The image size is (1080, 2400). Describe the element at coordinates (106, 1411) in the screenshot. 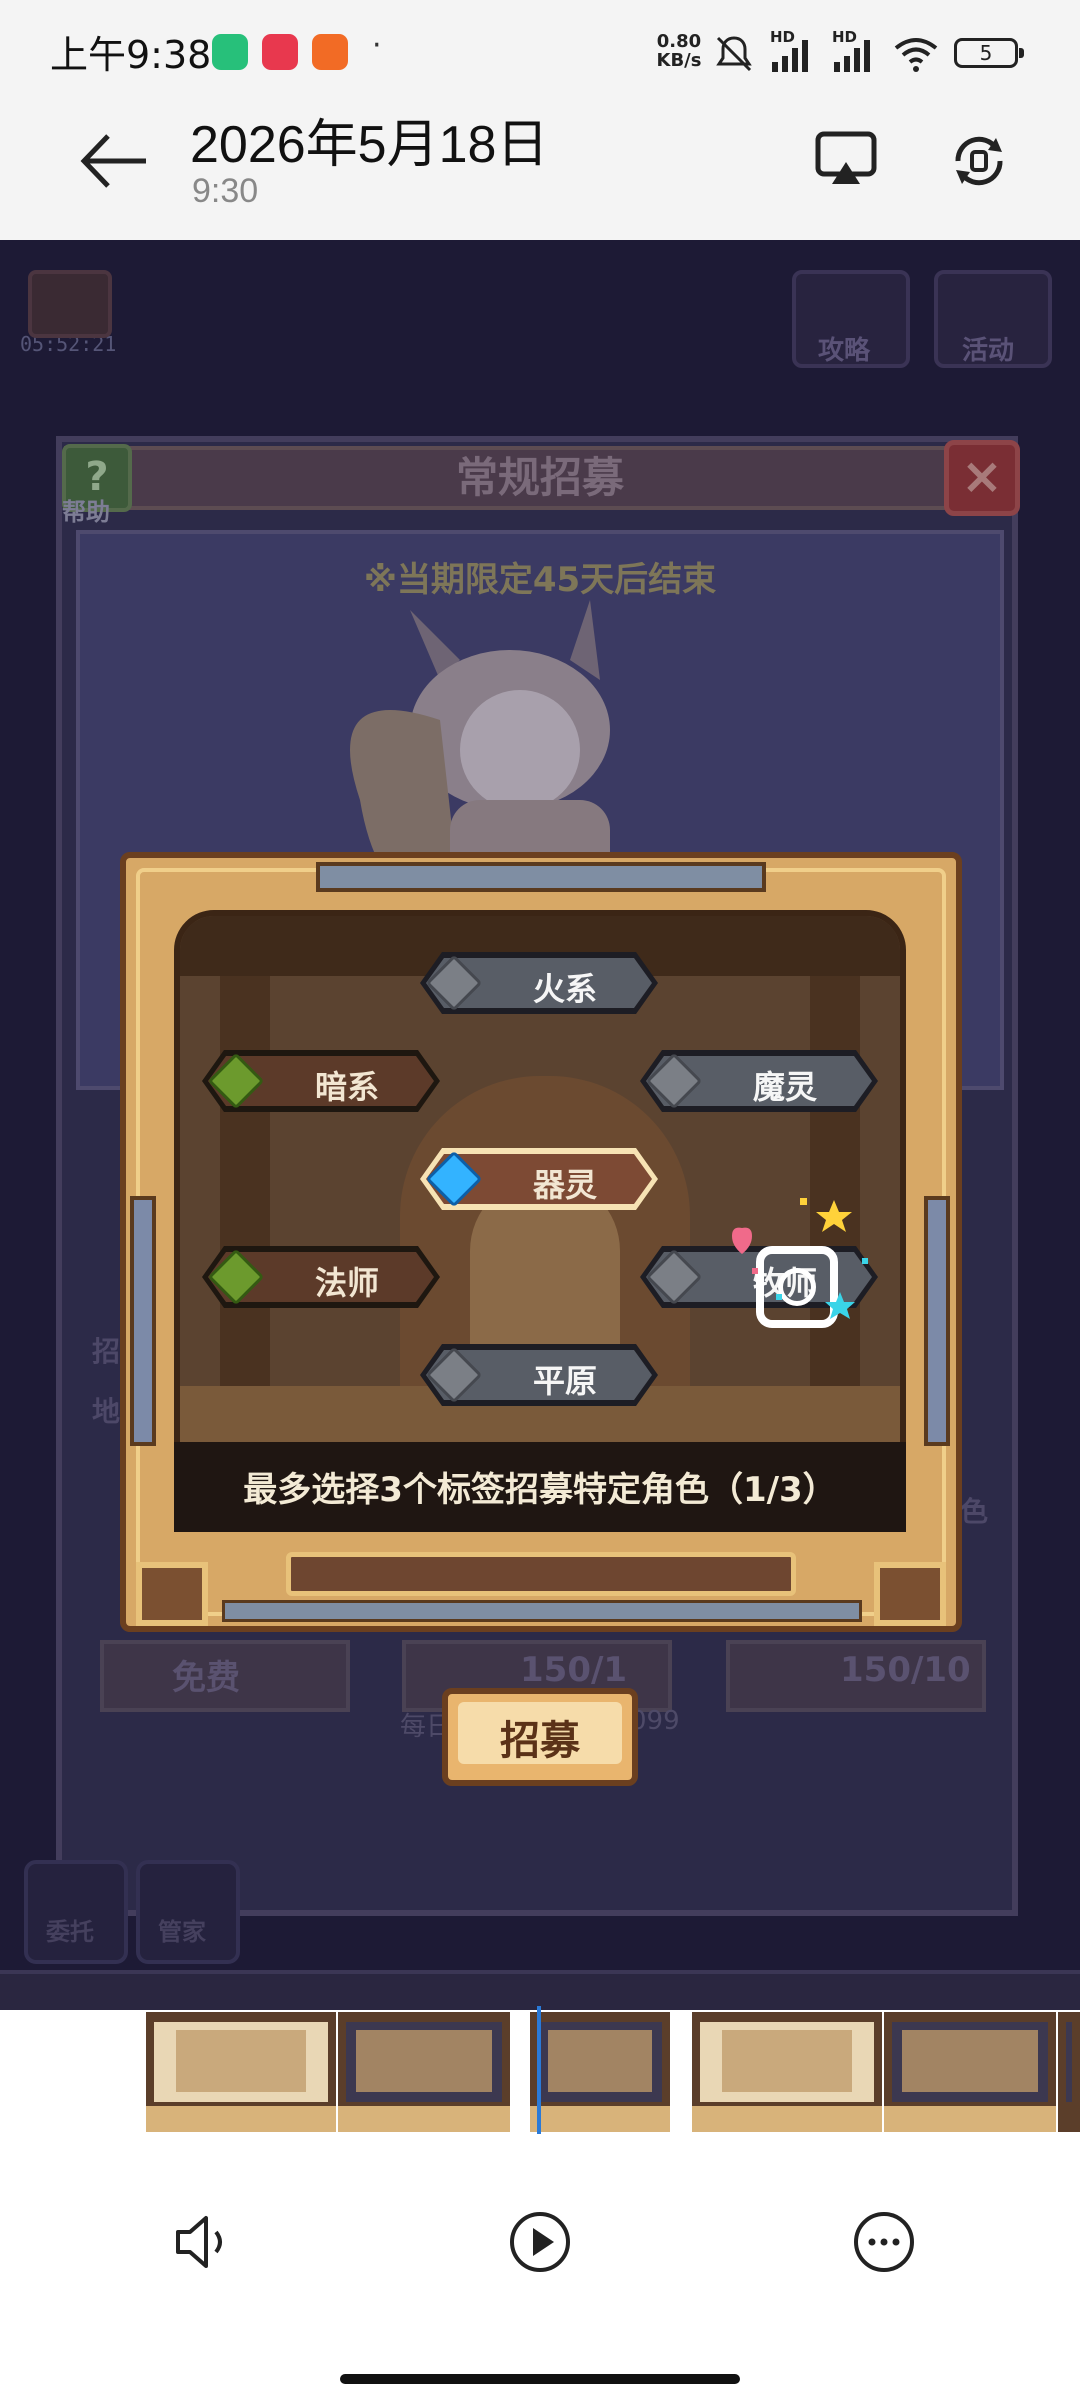

I see `side-label-2: 地` at that location.